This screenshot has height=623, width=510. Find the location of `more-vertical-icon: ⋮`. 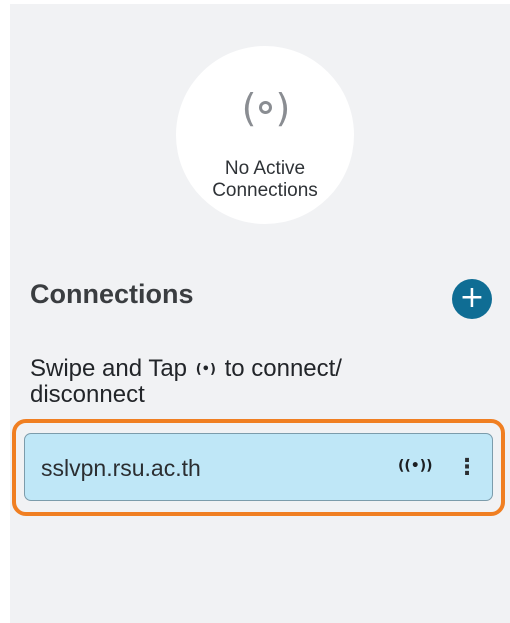

more-vertical-icon: ⋮ is located at coordinates (467, 468).